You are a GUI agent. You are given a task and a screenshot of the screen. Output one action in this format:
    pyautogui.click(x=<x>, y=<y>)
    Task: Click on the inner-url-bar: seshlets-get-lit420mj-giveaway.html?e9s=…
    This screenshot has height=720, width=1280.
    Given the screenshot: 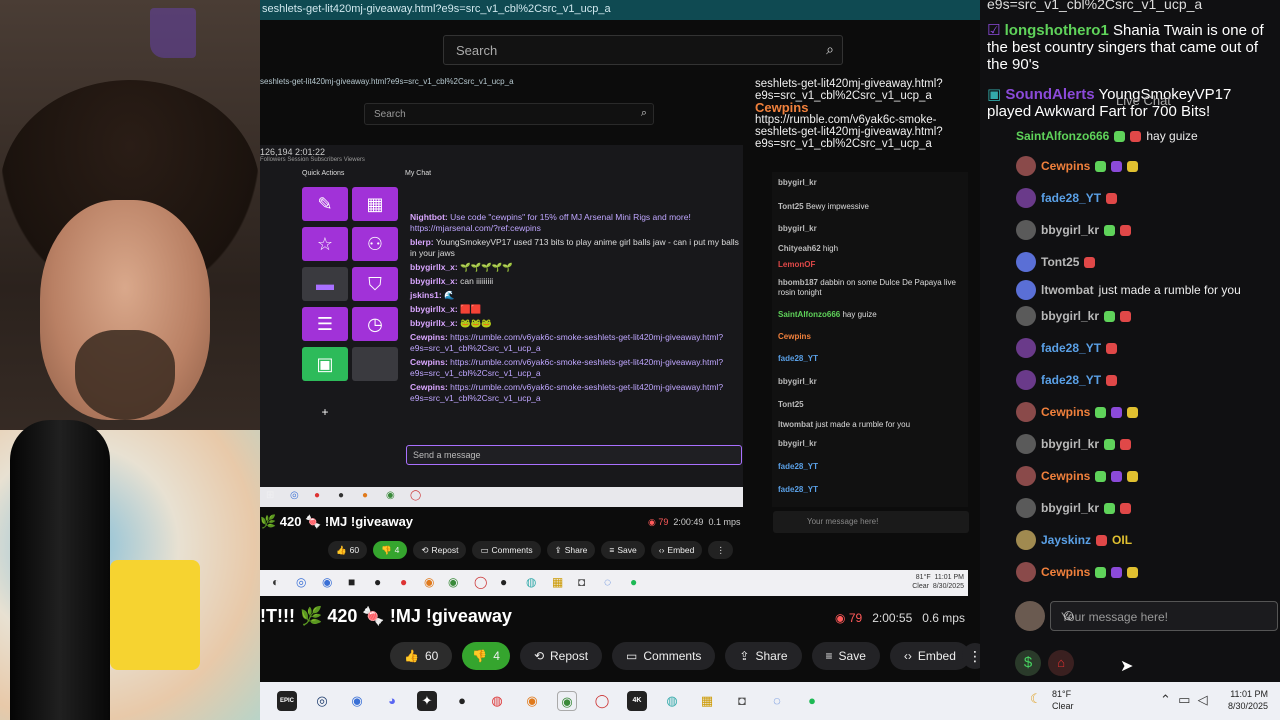 What is the action you would take?
    pyautogui.click(x=505, y=83)
    